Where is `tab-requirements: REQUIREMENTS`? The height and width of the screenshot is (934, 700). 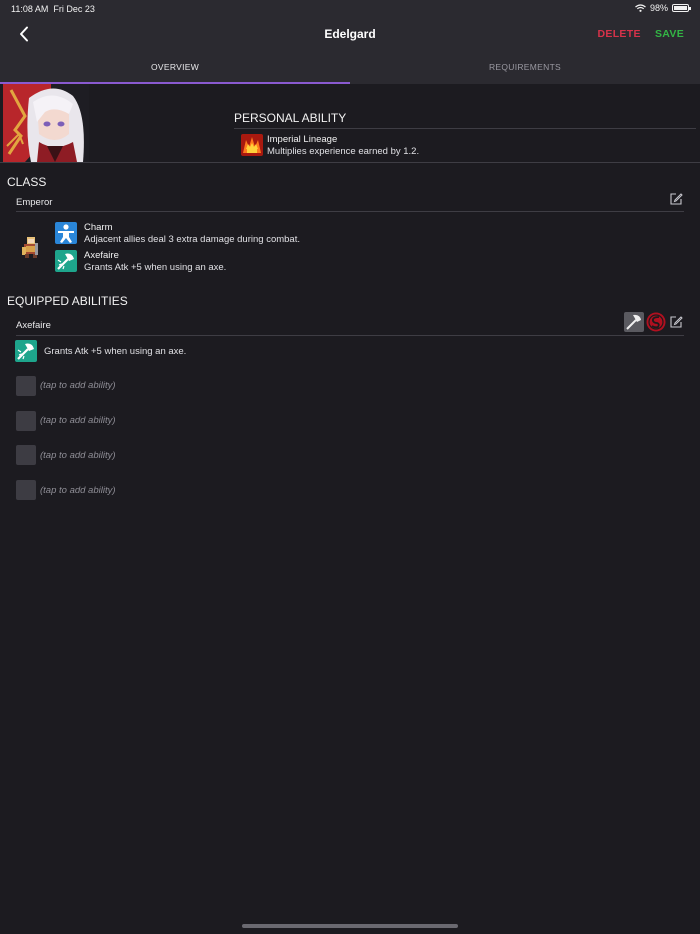 tab-requirements: REQUIREMENTS is located at coordinates (525, 68).